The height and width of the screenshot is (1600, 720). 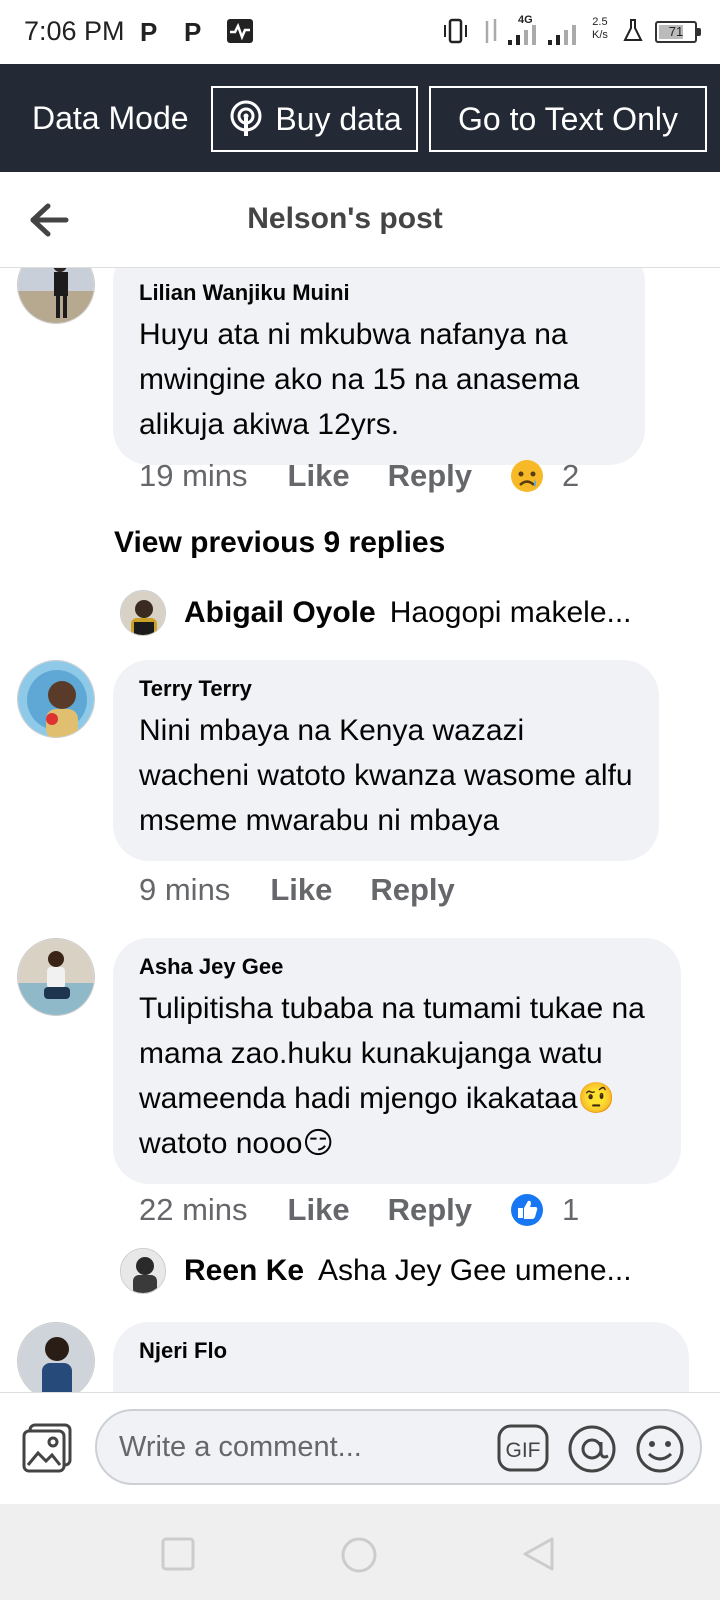 What do you see at coordinates (491, 31) in the screenshot?
I see `data-transfer-icon` at bounding box center [491, 31].